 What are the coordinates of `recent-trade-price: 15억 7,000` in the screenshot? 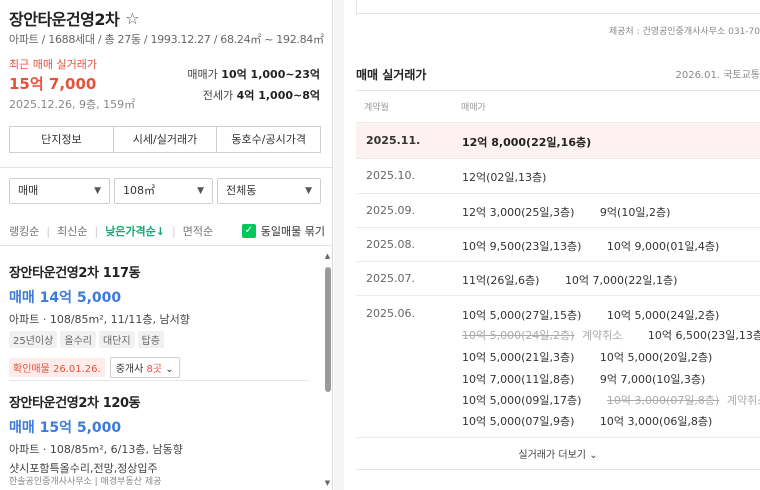 It's located at (53, 84).